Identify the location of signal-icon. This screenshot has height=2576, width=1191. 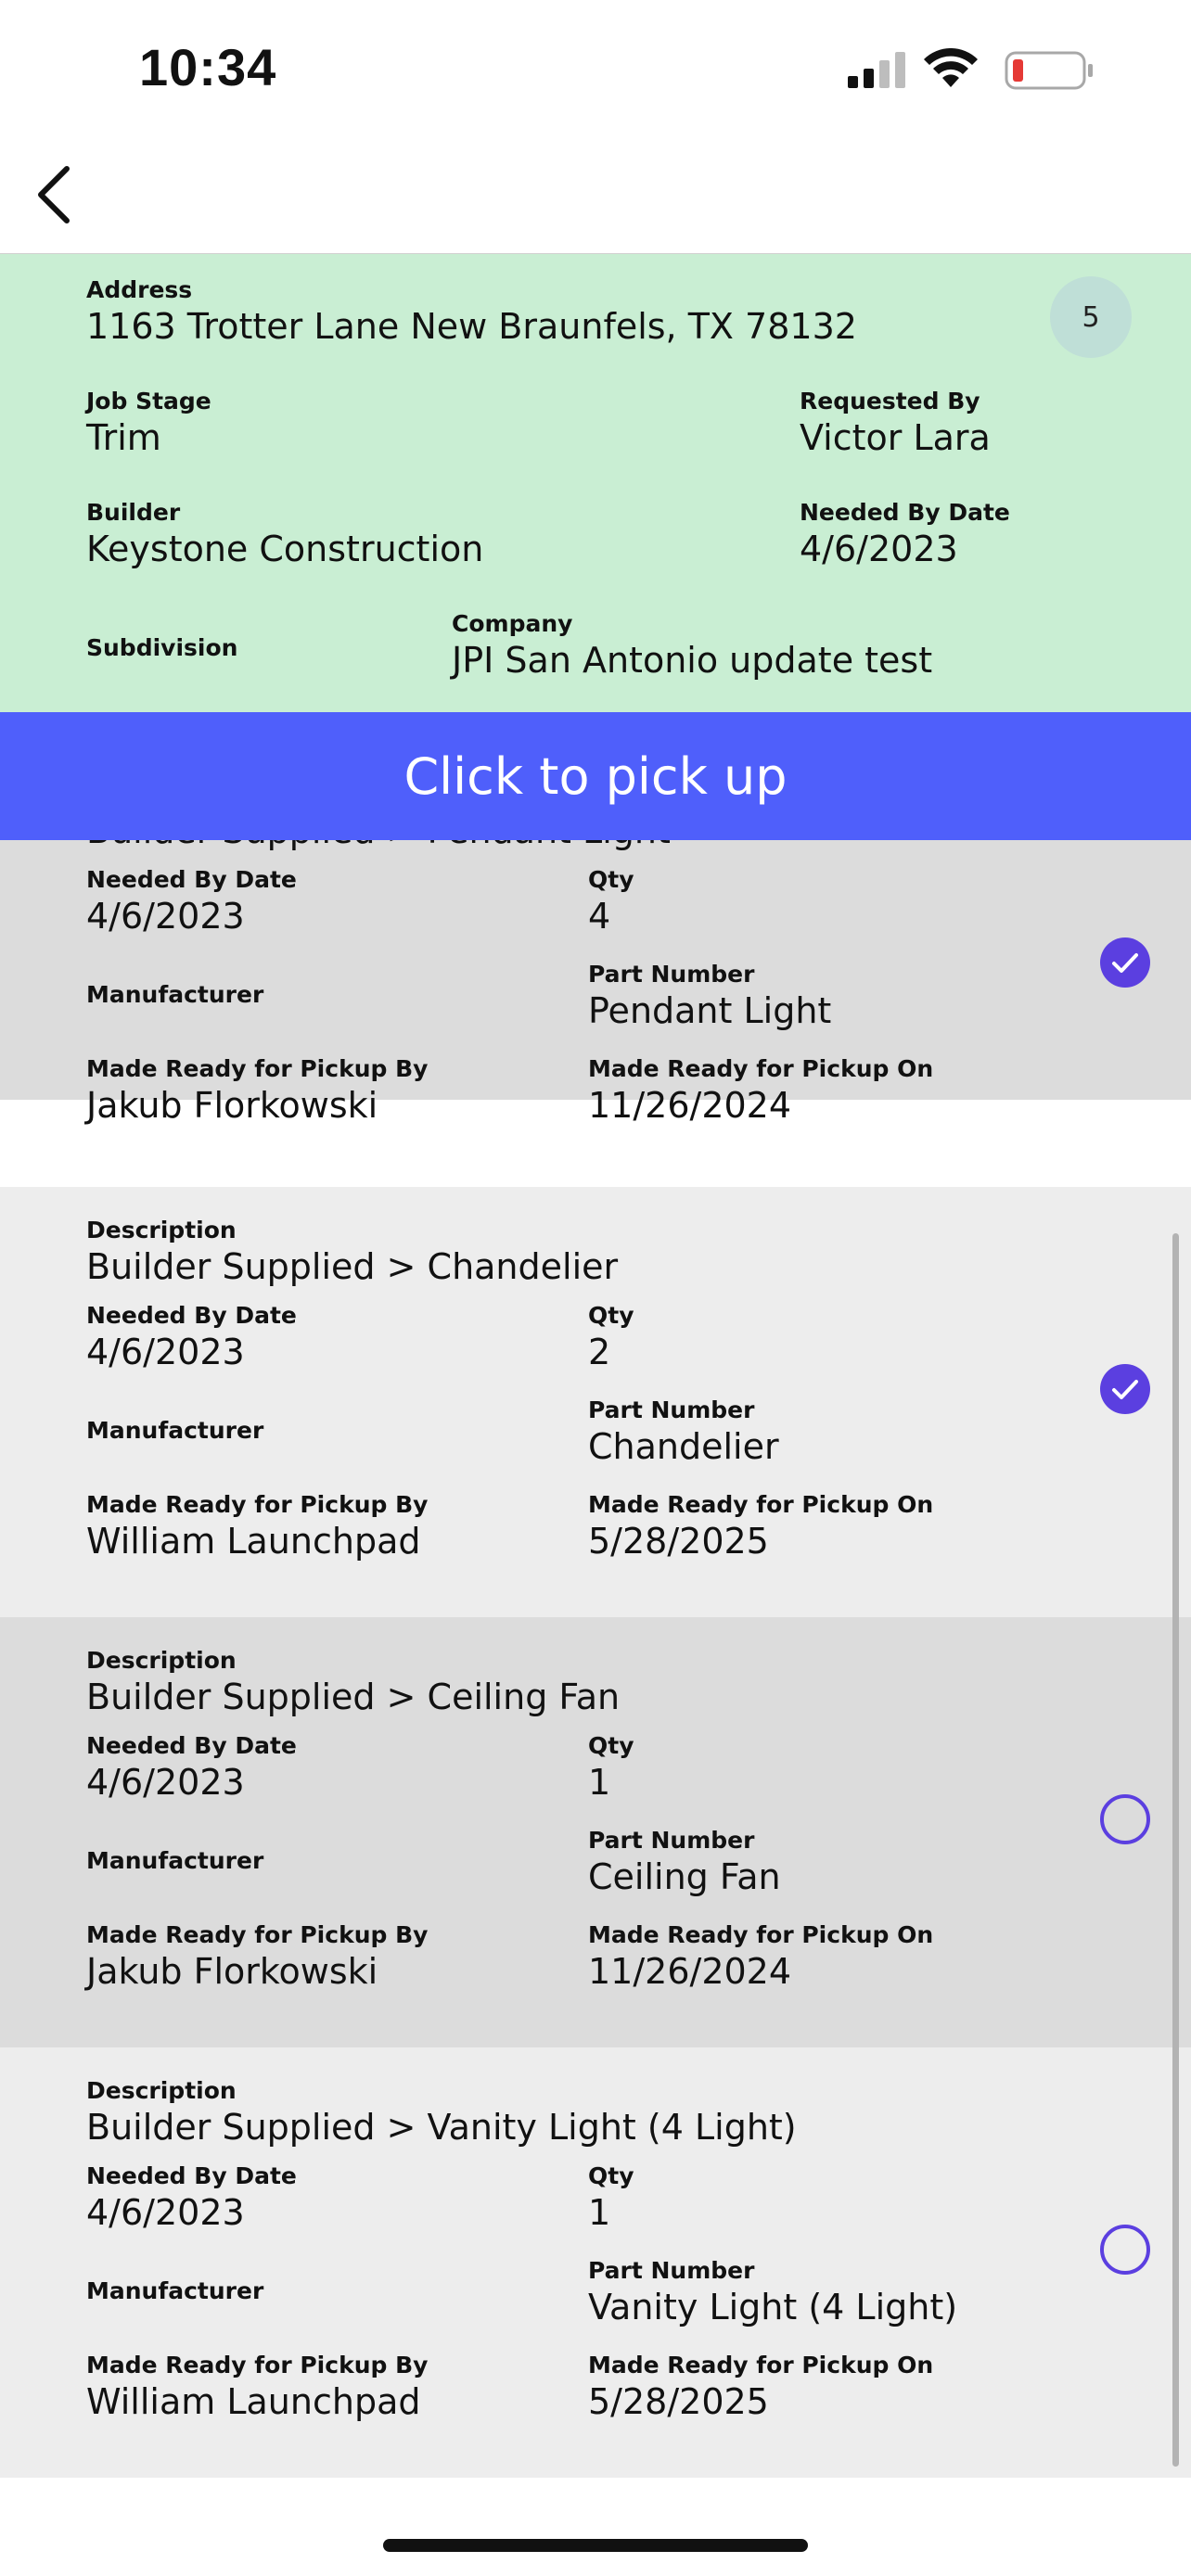
(876, 70).